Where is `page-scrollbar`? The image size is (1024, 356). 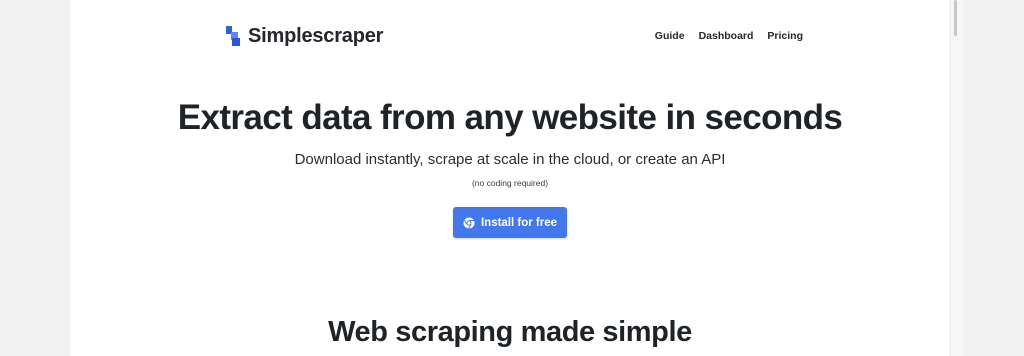 page-scrollbar is located at coordinates (956, 178).